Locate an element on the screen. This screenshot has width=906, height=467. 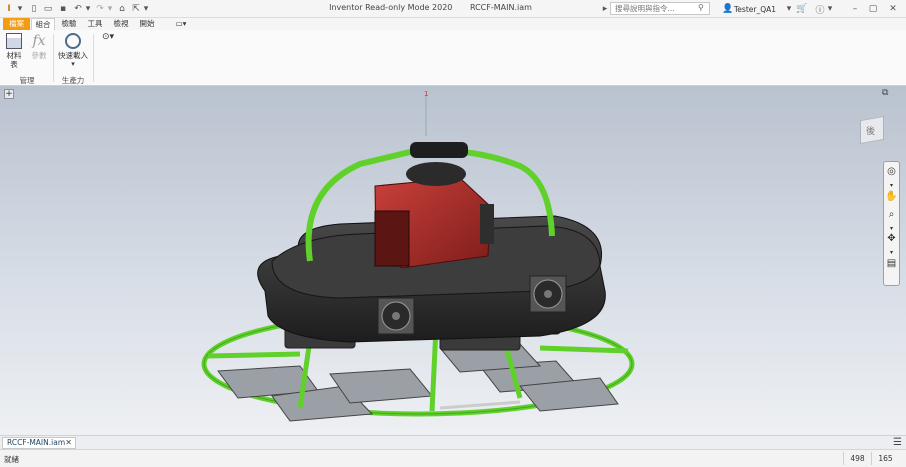
undo-icon: ↶ is located at coordinates (78, 9).